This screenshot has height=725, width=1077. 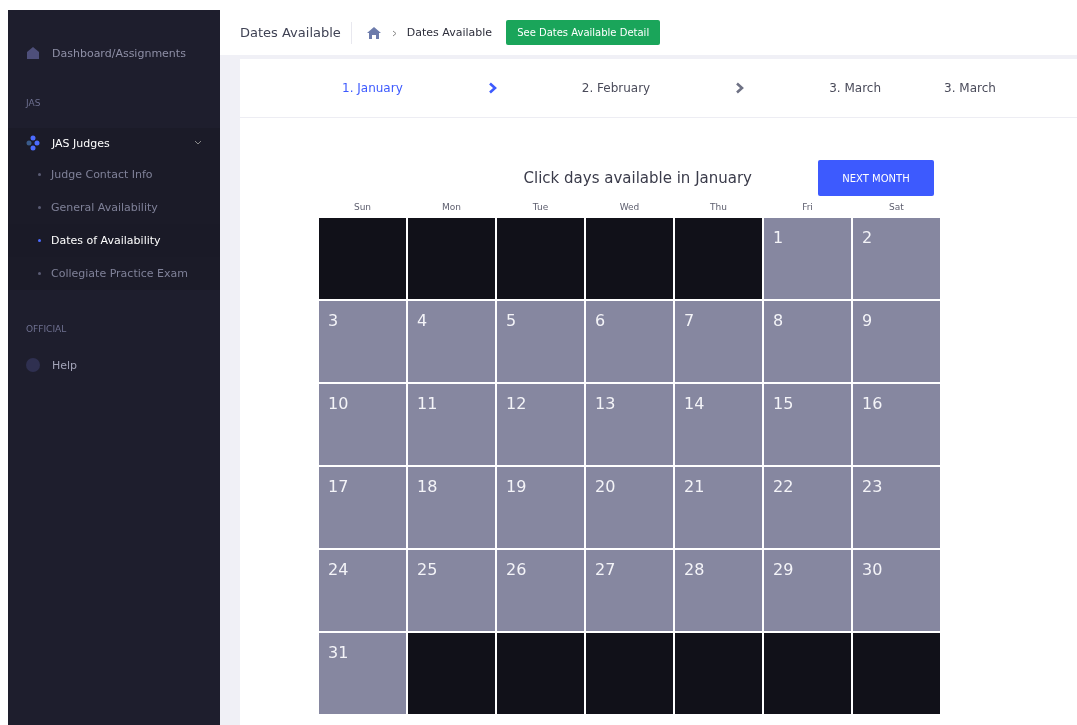 What do you see at coordinates (718, 590) in the screenshot?
I see `day-cell: 28` at bounding box center [718, 590].